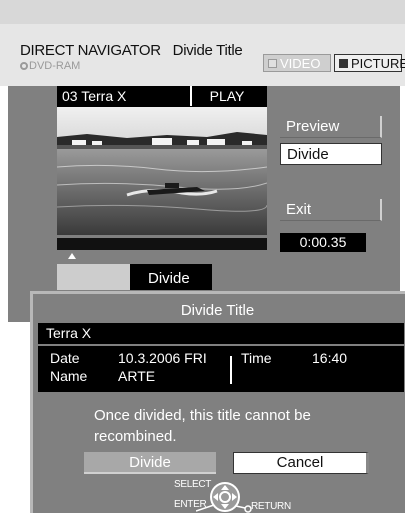  I want to click on video-square-icon, so click(272, 63).